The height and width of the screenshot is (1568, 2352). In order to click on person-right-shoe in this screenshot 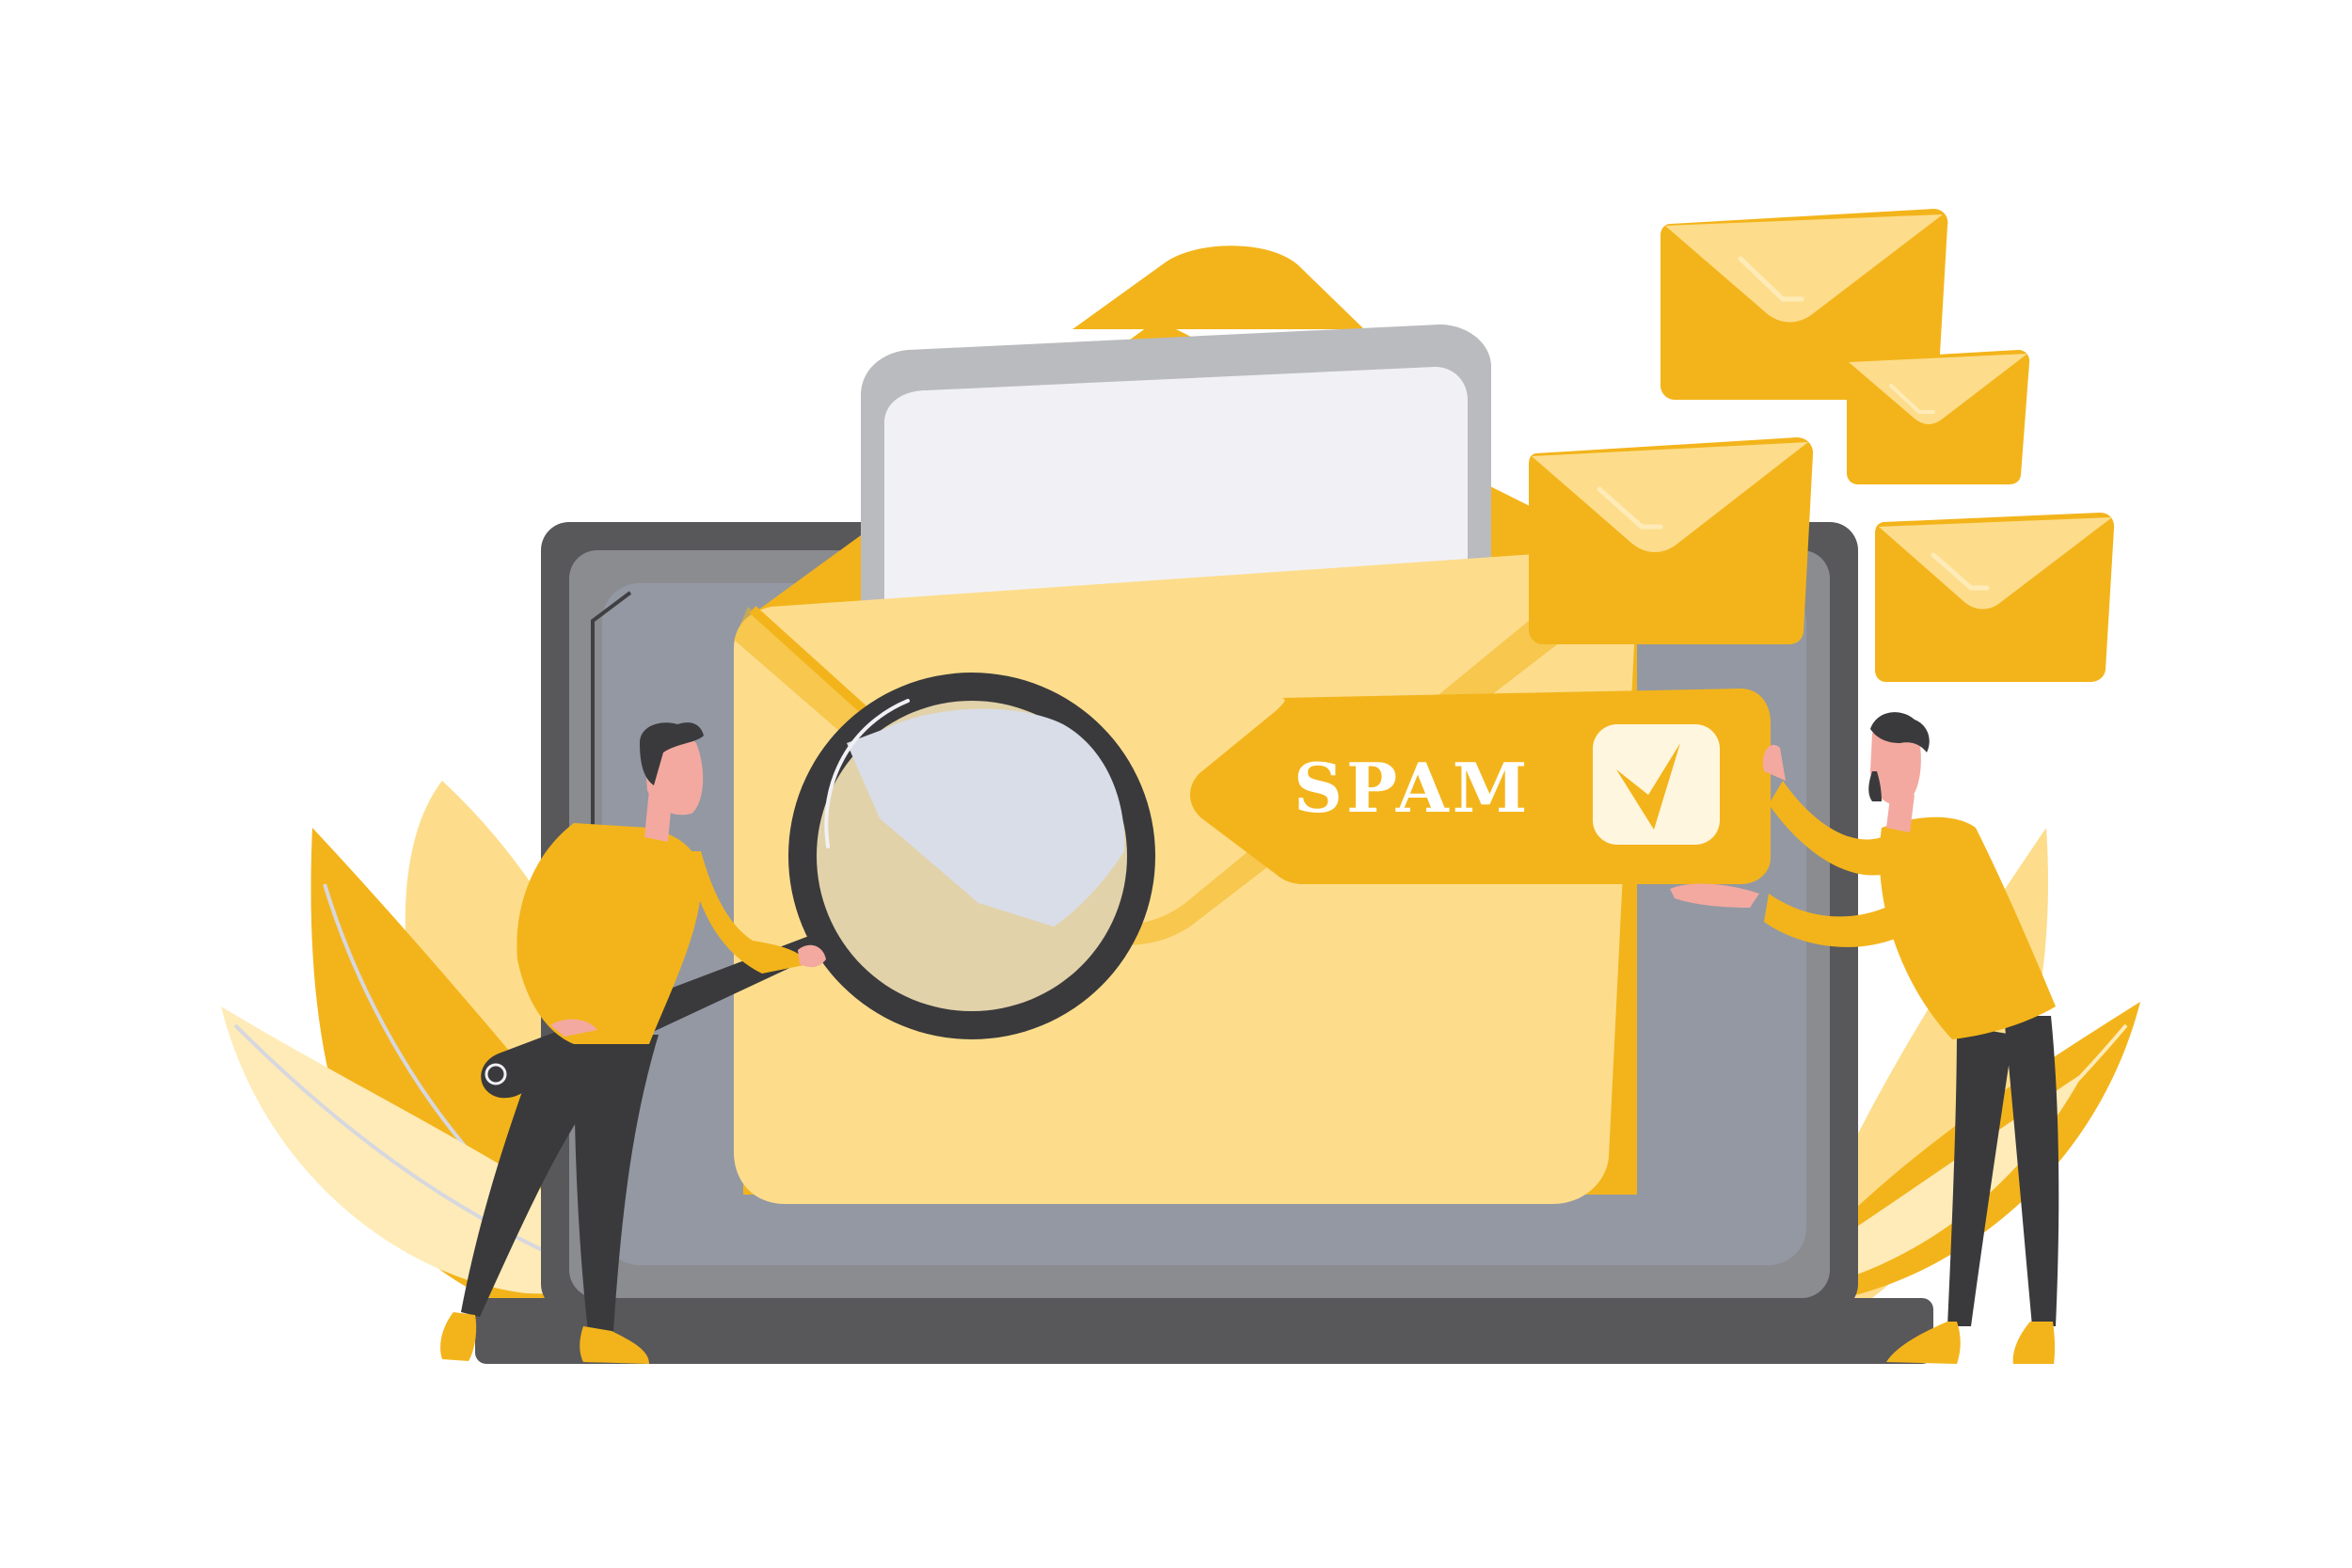, I will do `click(2034, 1343)`.